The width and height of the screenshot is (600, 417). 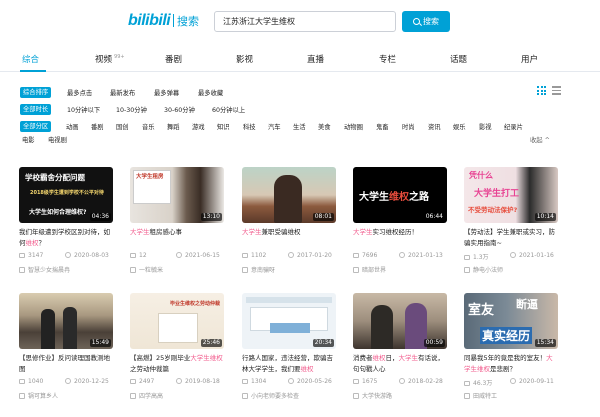 I want to click on tab-film: 影视, so click(x=244, y=59).